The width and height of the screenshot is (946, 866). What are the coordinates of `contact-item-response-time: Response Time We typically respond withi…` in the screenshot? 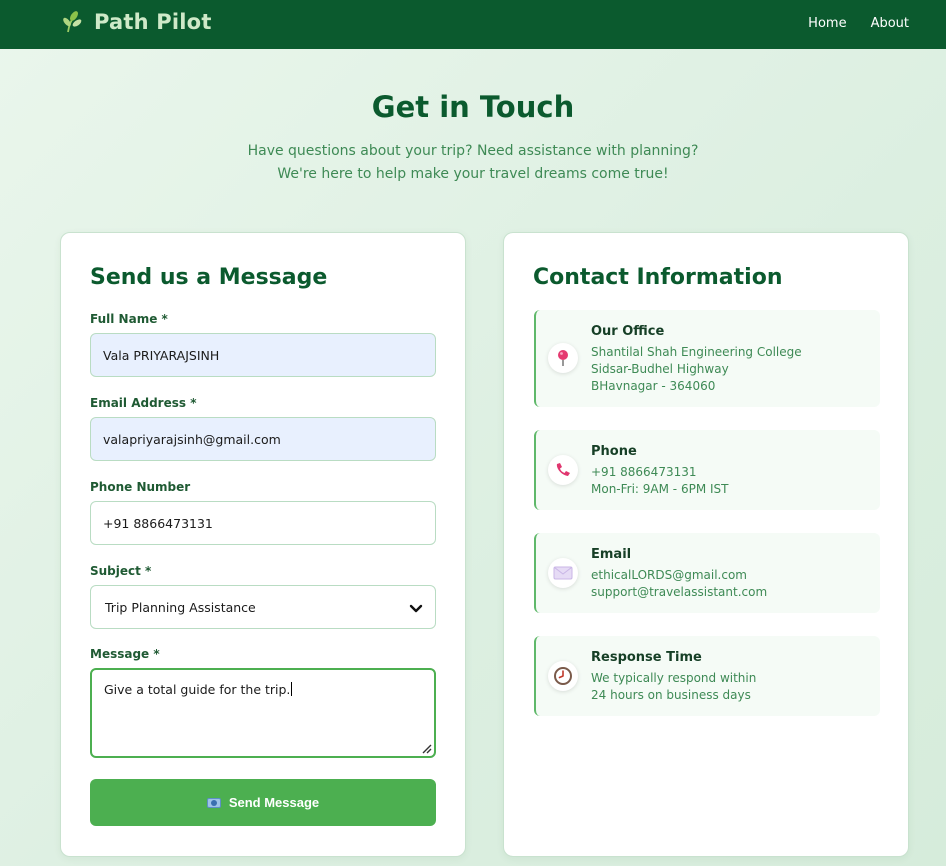 It's located at (707, 676).